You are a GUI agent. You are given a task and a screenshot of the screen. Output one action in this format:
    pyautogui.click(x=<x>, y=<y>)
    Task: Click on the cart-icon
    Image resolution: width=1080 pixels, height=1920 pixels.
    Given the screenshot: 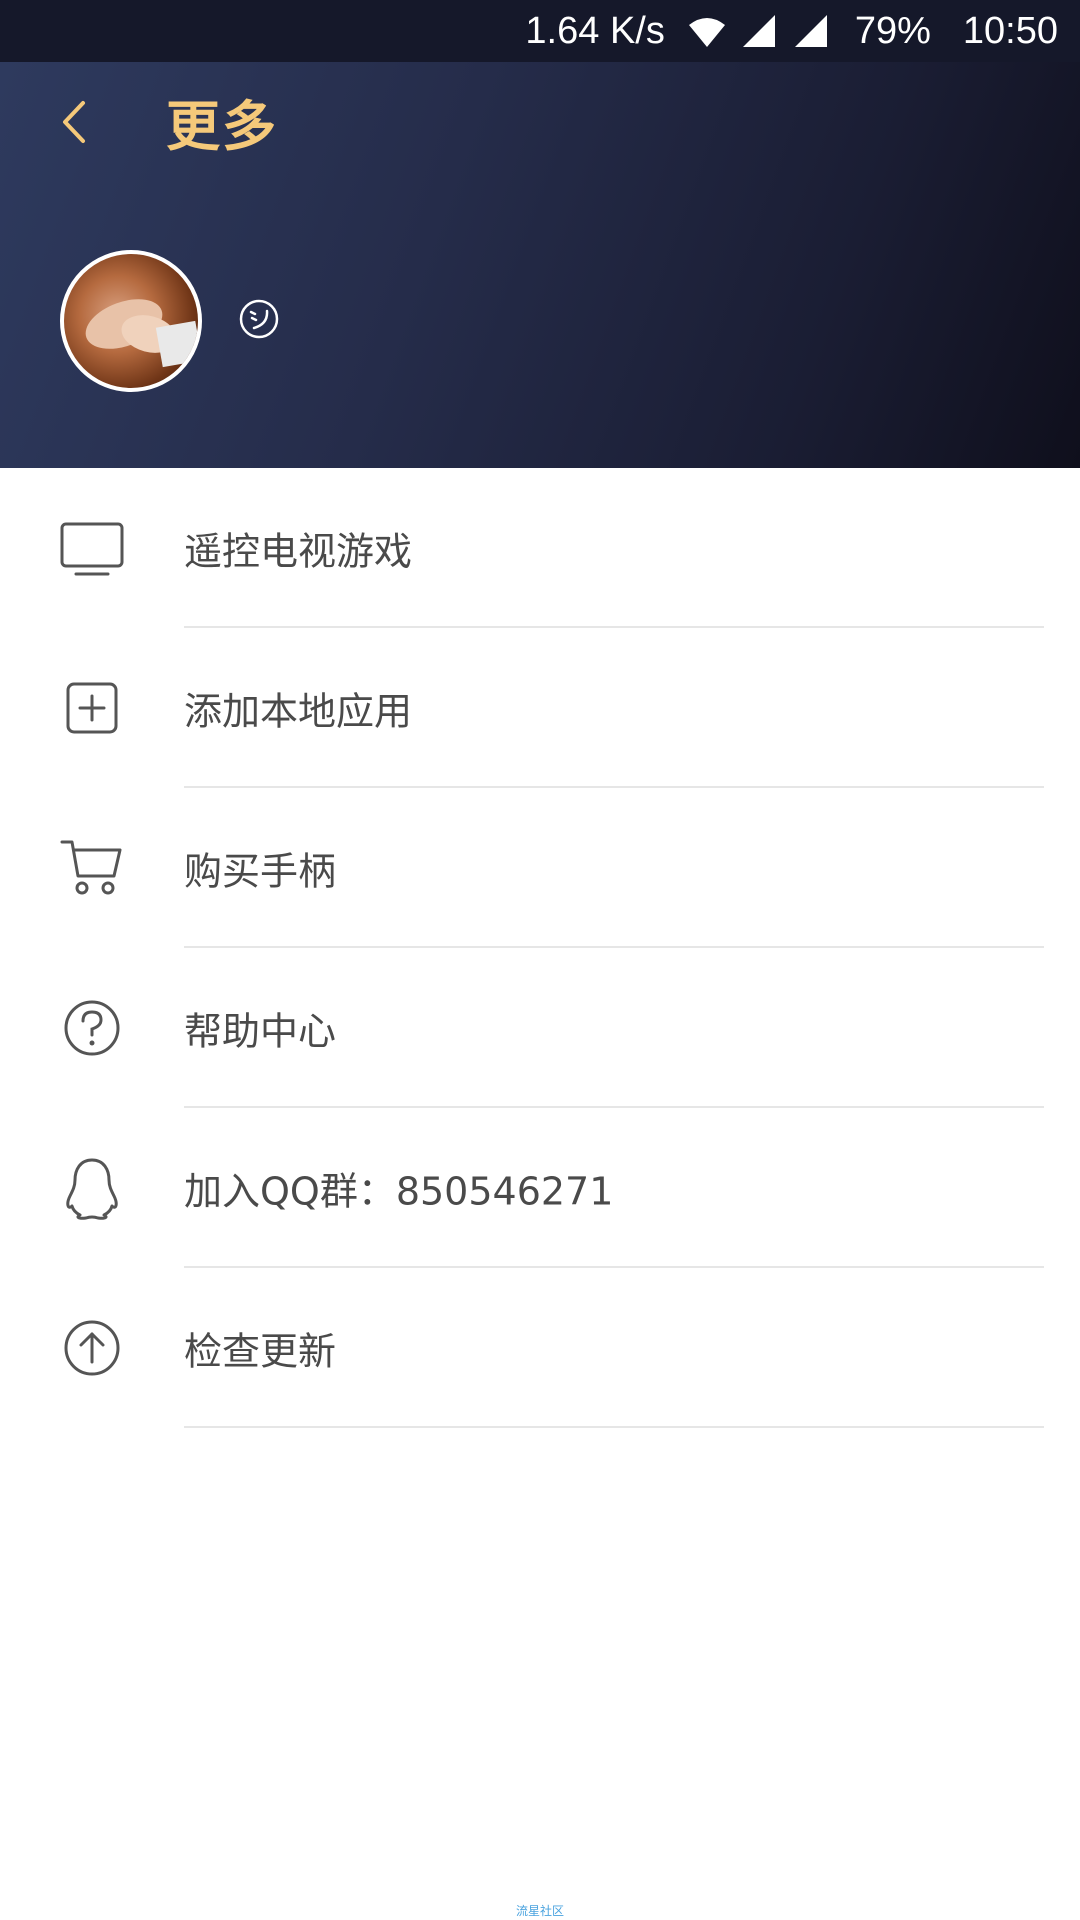 What is the action you would take?
    pyautogui.click(x=91, y=867)
    